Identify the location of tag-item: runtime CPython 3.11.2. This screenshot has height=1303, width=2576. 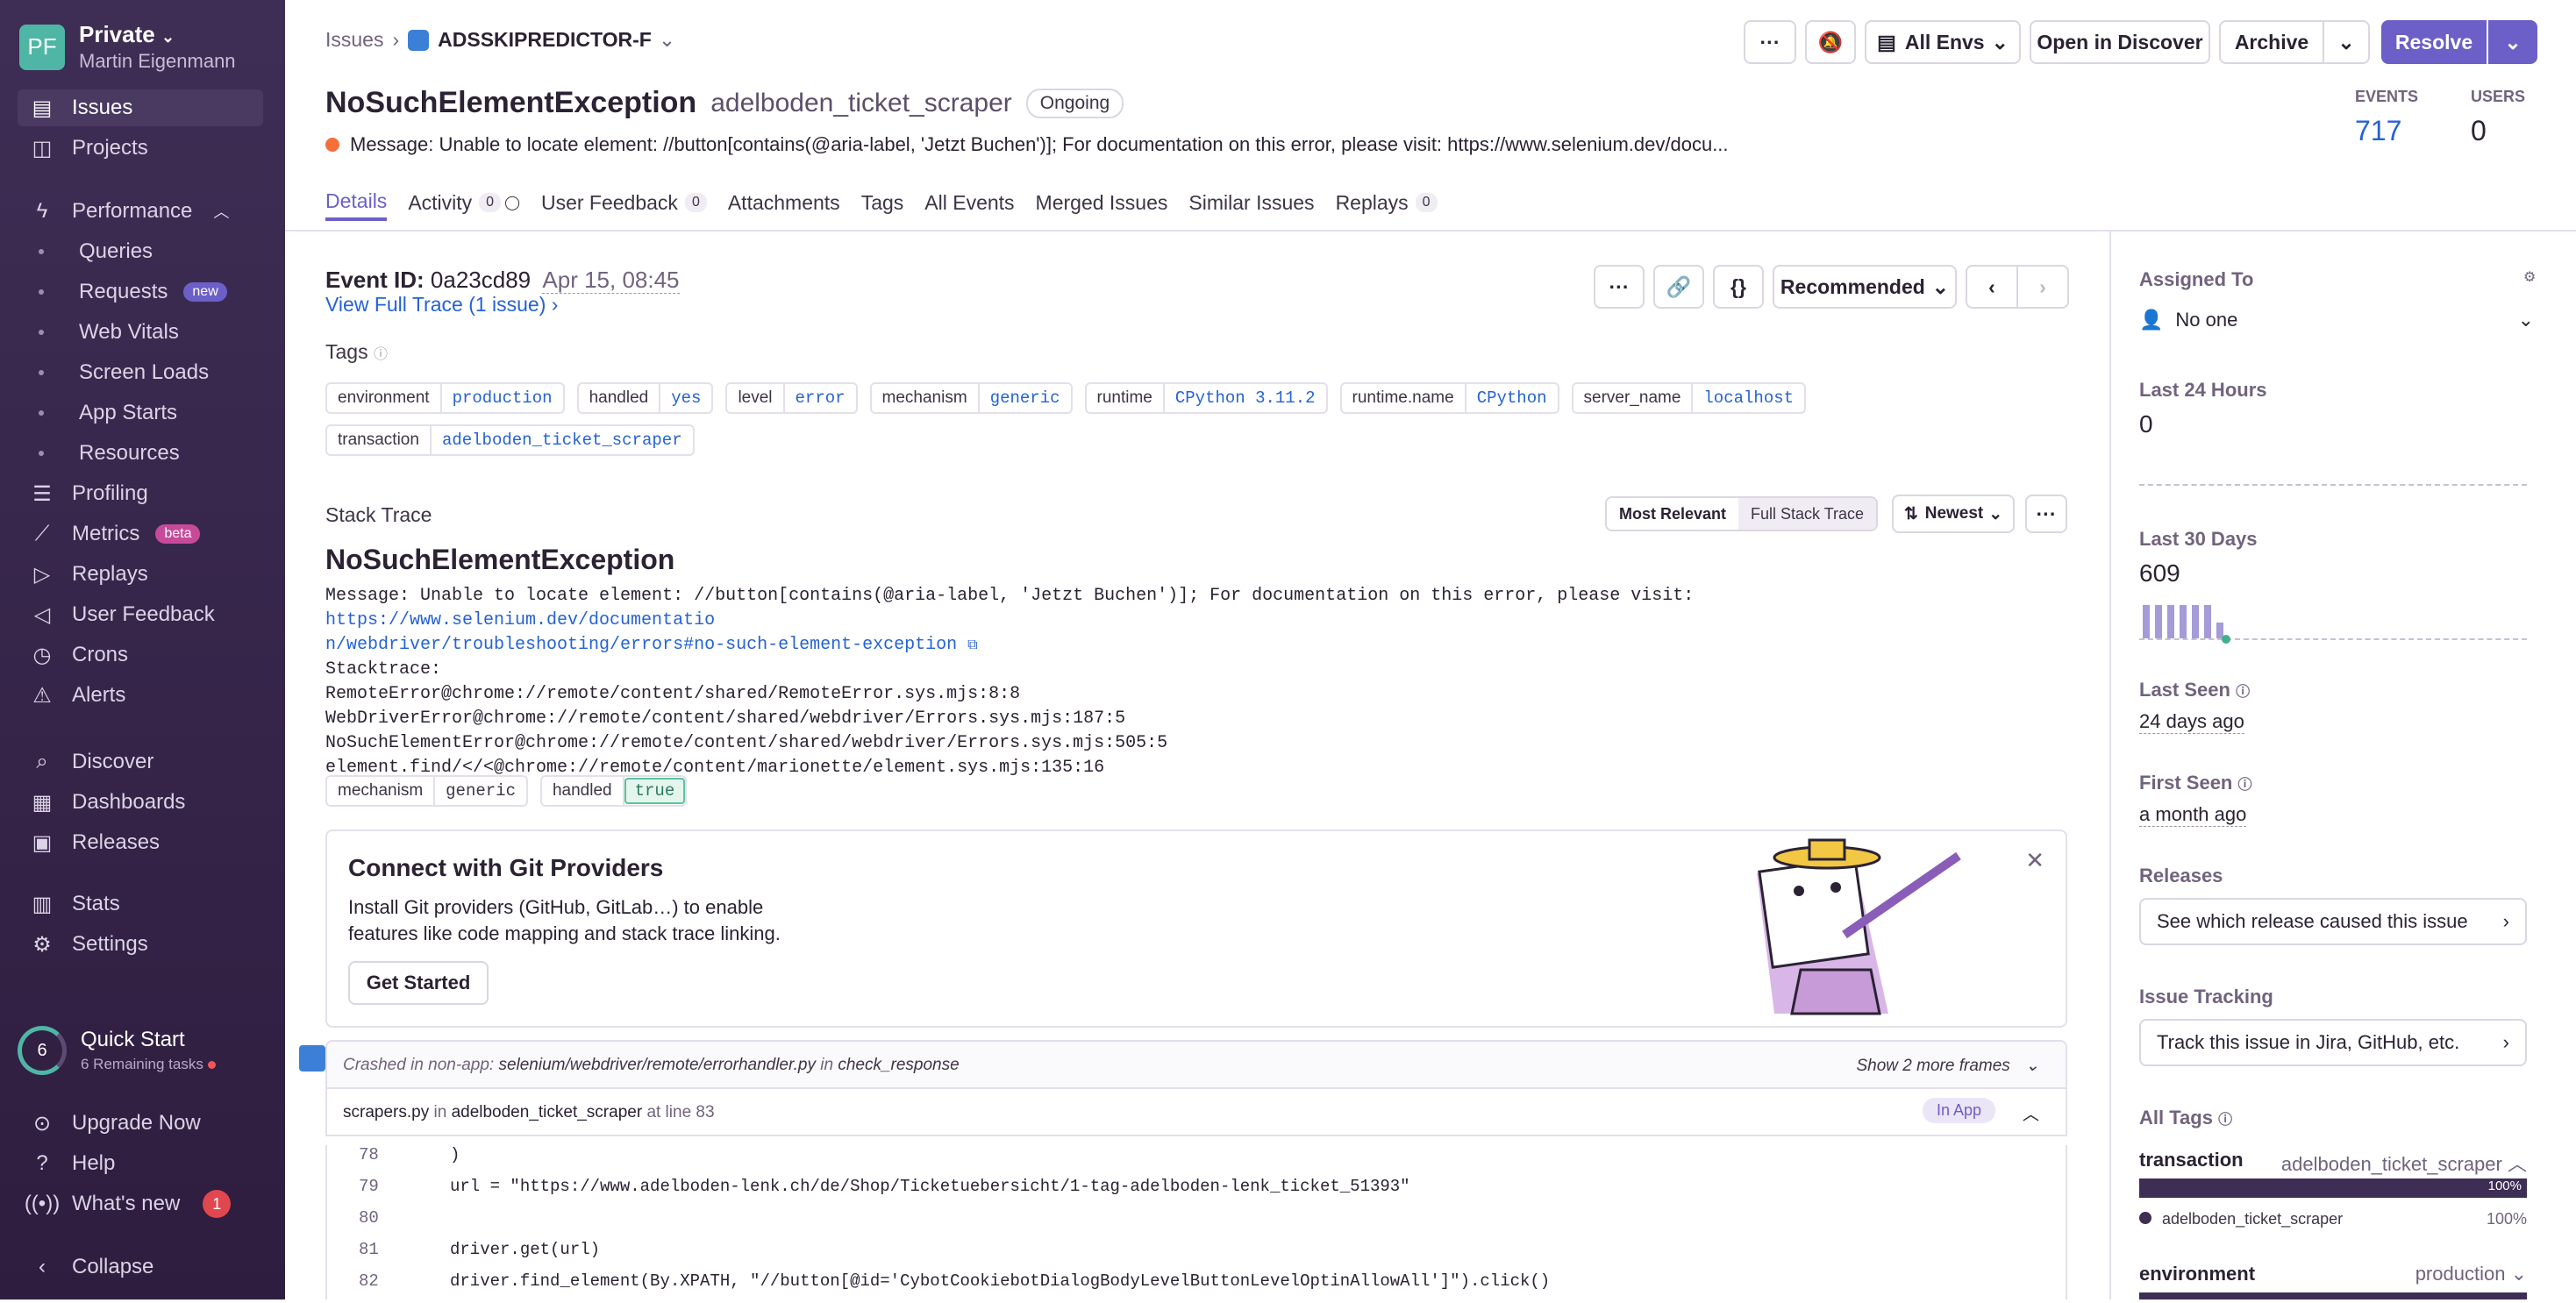
(1206, 398).